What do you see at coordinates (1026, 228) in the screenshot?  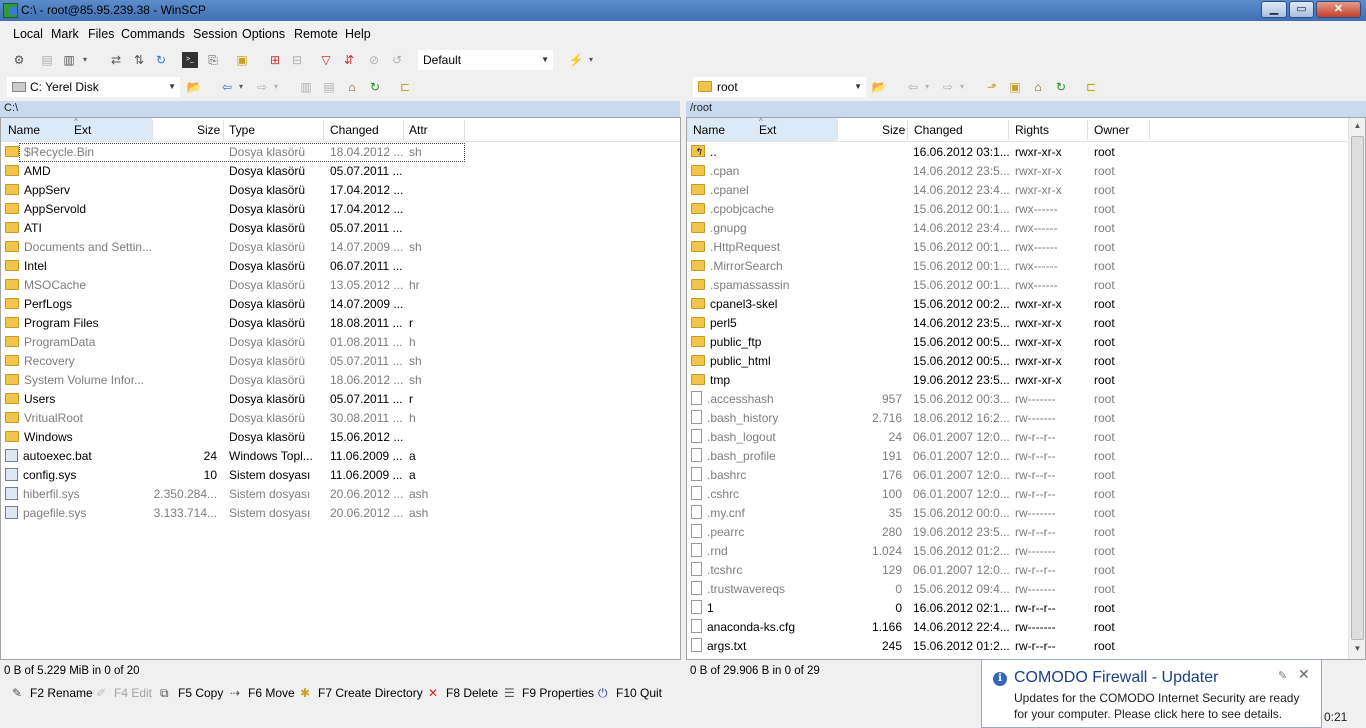 I see `remote-file-row: .gnupg 14.06.2012 23:4... rwx------ root` at bounding box center [1026, 228].